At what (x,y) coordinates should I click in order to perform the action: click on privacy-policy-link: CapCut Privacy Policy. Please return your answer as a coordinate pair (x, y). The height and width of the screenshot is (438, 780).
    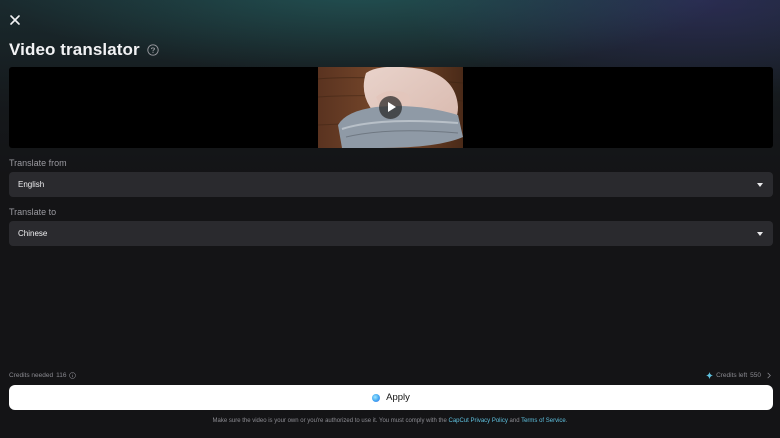
    Looking at the image, I should click on (477, 421).